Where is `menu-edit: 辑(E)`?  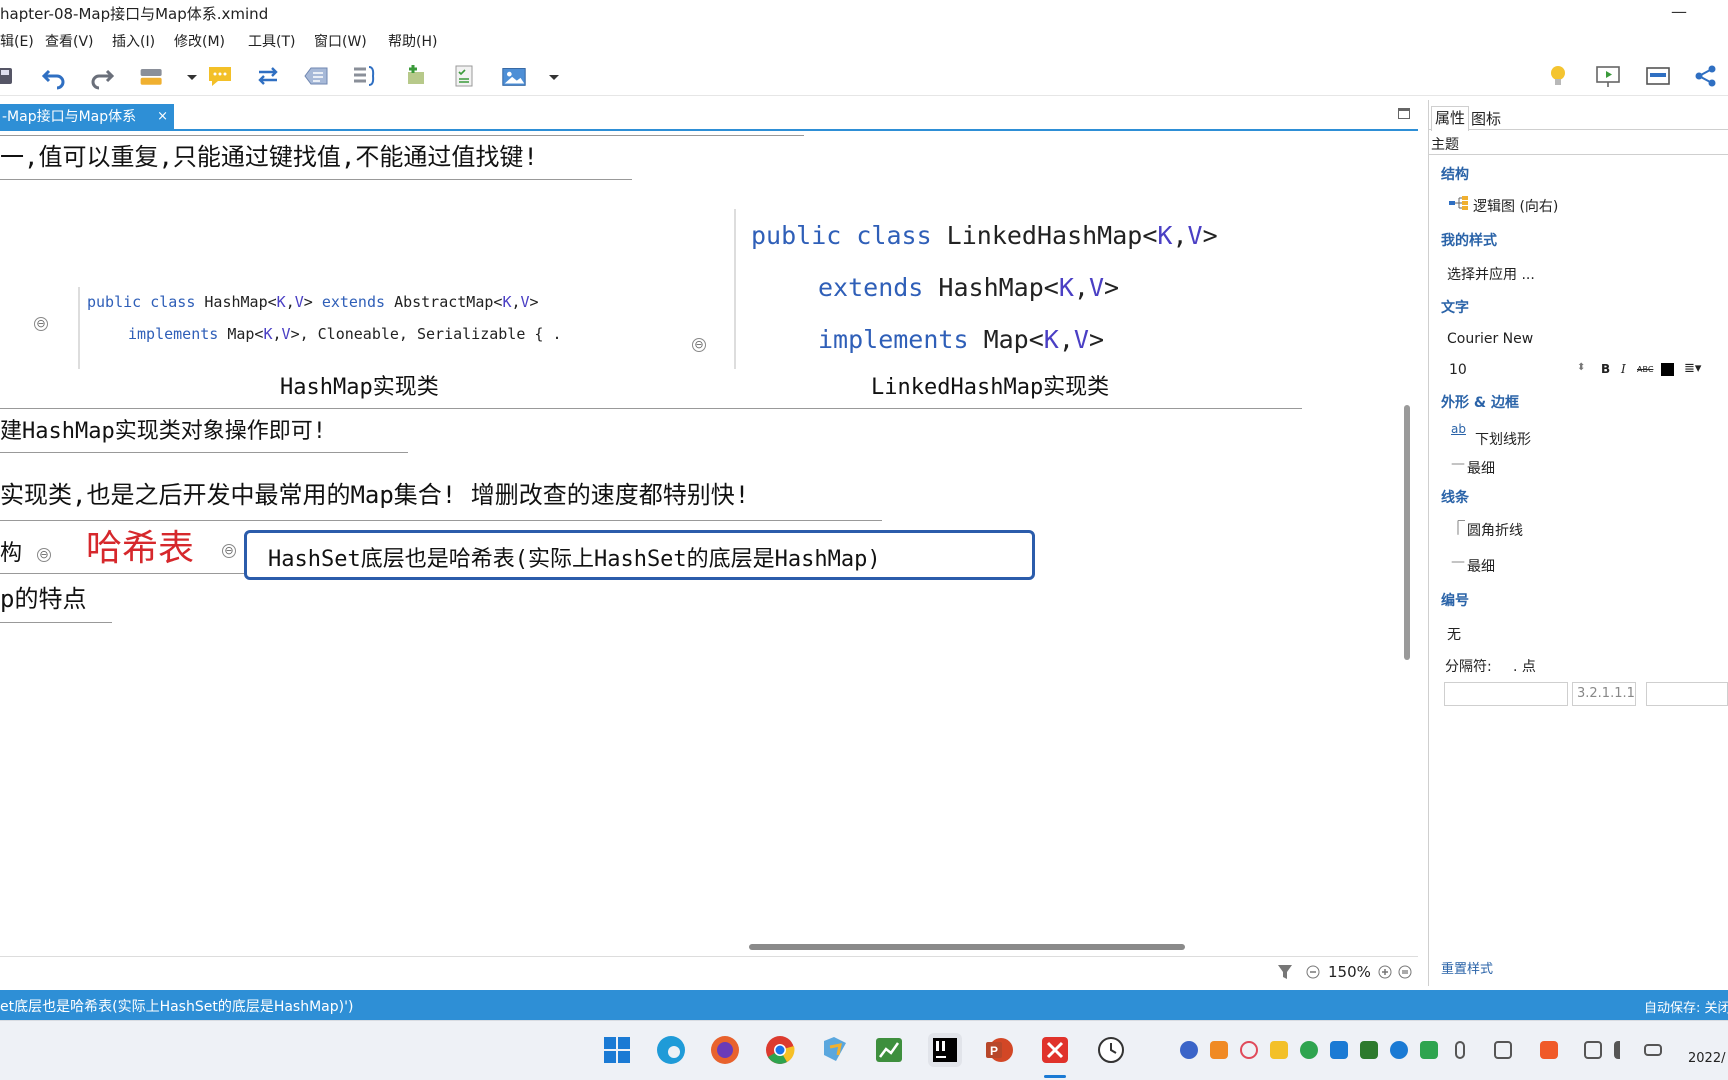
menu-edit: 辑(E) is located at coordinates (17, 41).